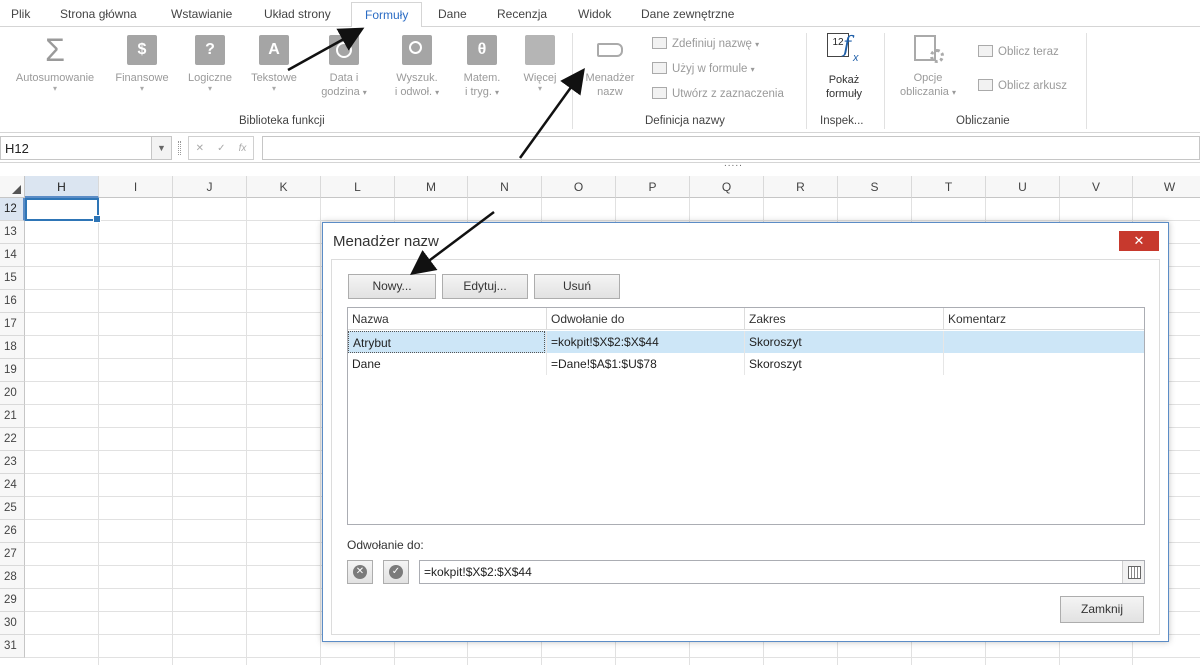  Describe the element at coordinates (161, 148) in the screenshot. I see `chevron-down-icon: ▼` at that location.